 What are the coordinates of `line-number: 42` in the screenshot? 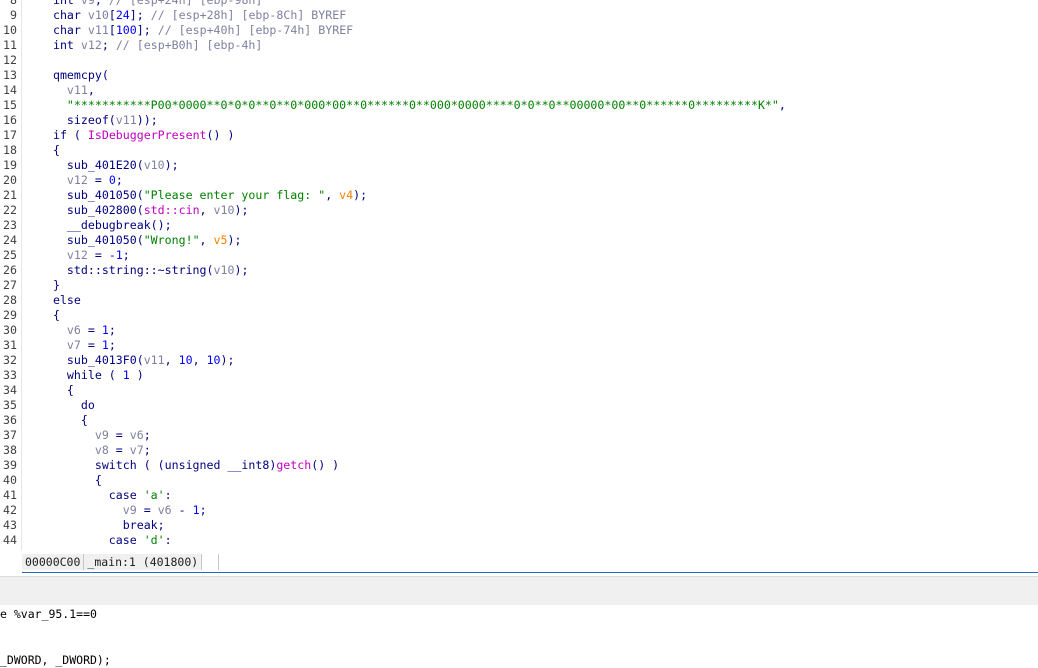 It's located at (10, 510).